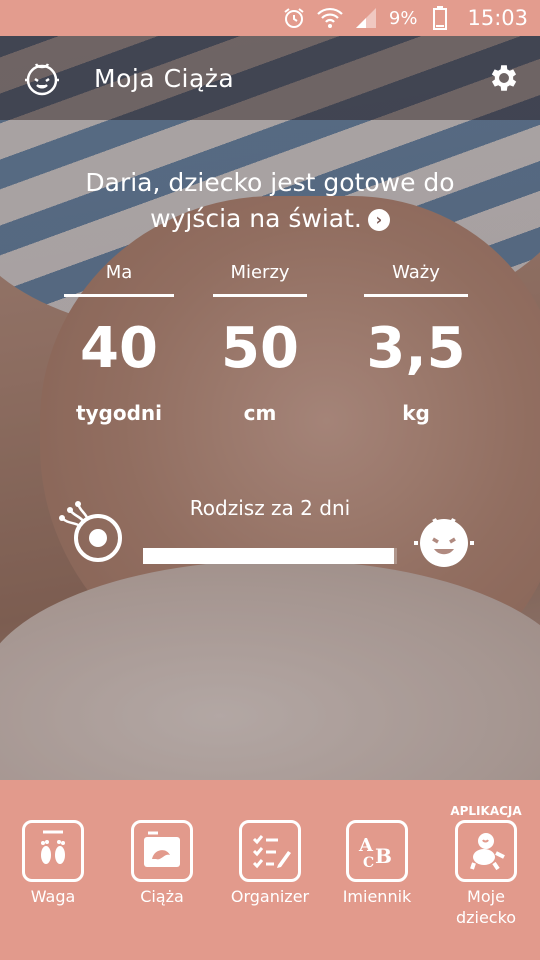  I want to click on app-title: Moja Ciąża, so click(164, 78).